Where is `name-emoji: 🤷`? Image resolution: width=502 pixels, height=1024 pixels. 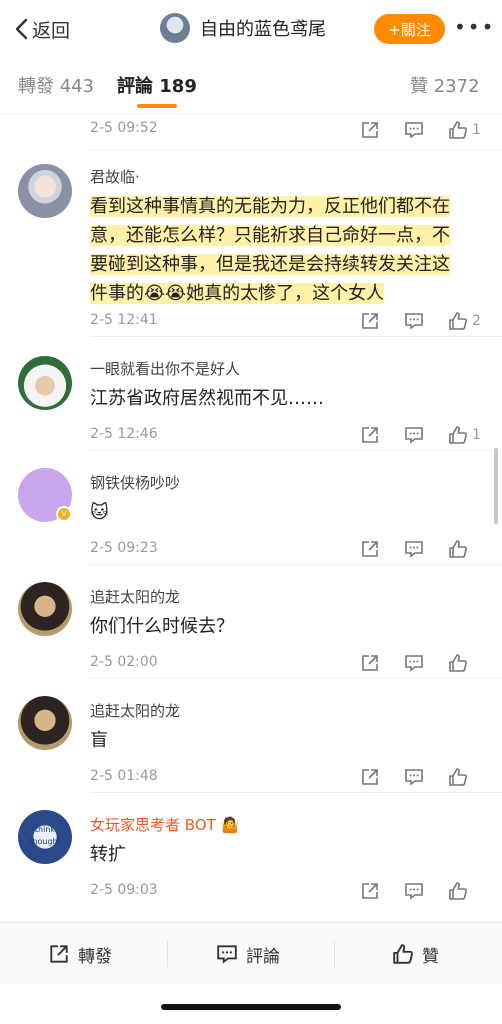 name-emoji: 🤷 is located at coordinates (230, 825).